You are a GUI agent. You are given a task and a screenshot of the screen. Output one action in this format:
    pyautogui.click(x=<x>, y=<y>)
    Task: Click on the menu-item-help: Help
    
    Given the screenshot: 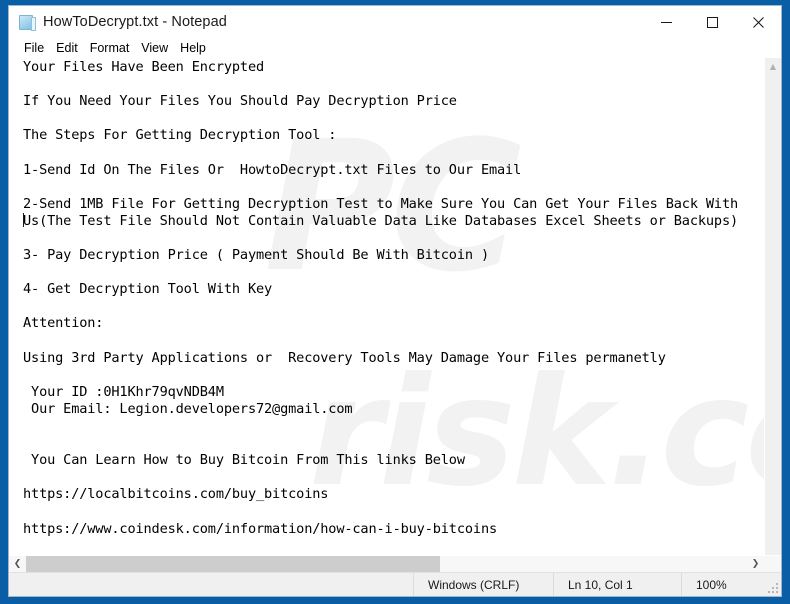 What is the action you would take?
    pyautogui.click(x=193, y=48)
    